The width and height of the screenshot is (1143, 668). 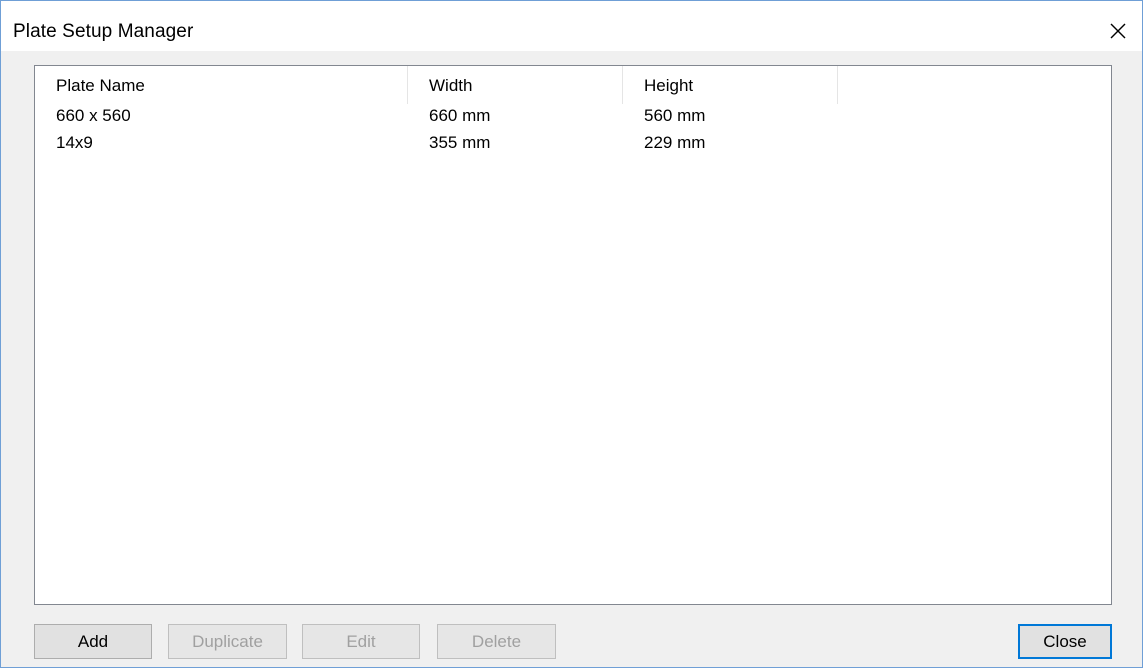 I want to click on plate-width-cell: 660 mm, so click(x=460, y=115).